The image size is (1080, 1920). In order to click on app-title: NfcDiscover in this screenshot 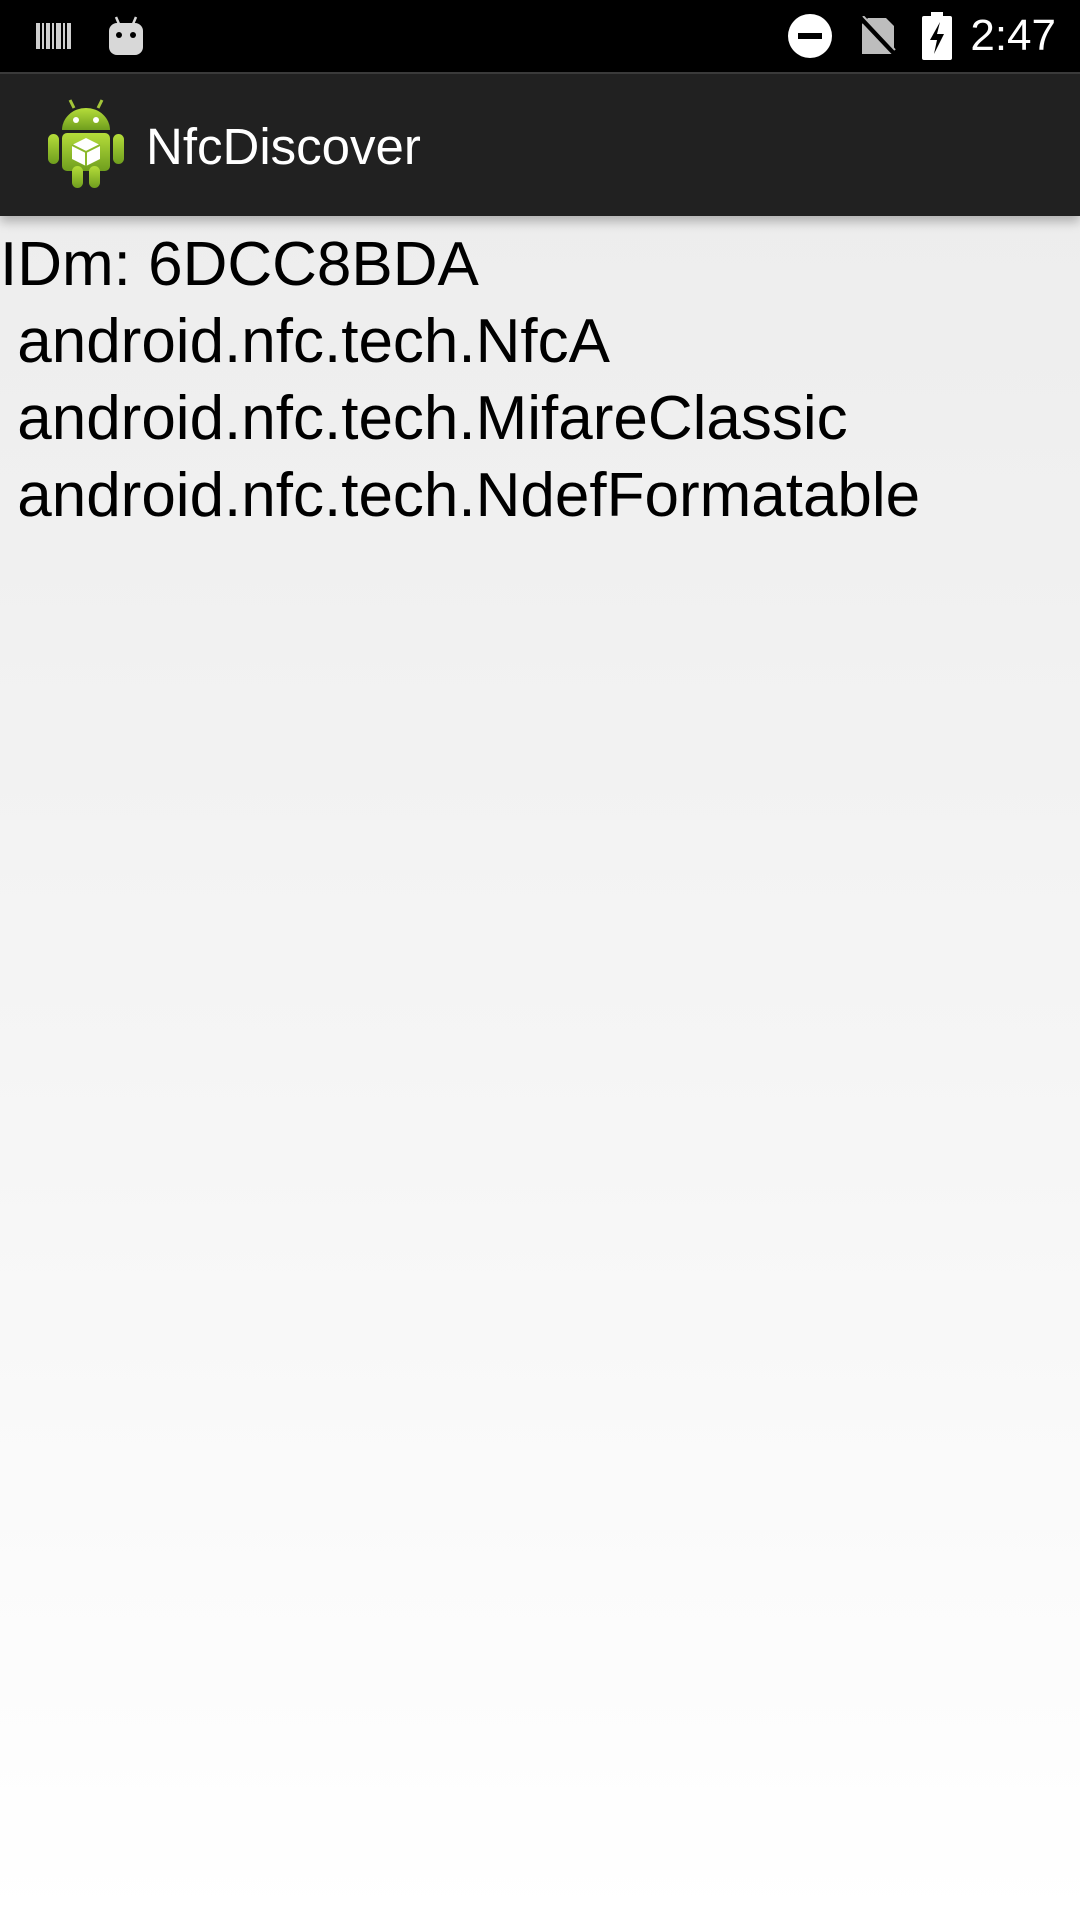, I will do `click(283, 146)`.